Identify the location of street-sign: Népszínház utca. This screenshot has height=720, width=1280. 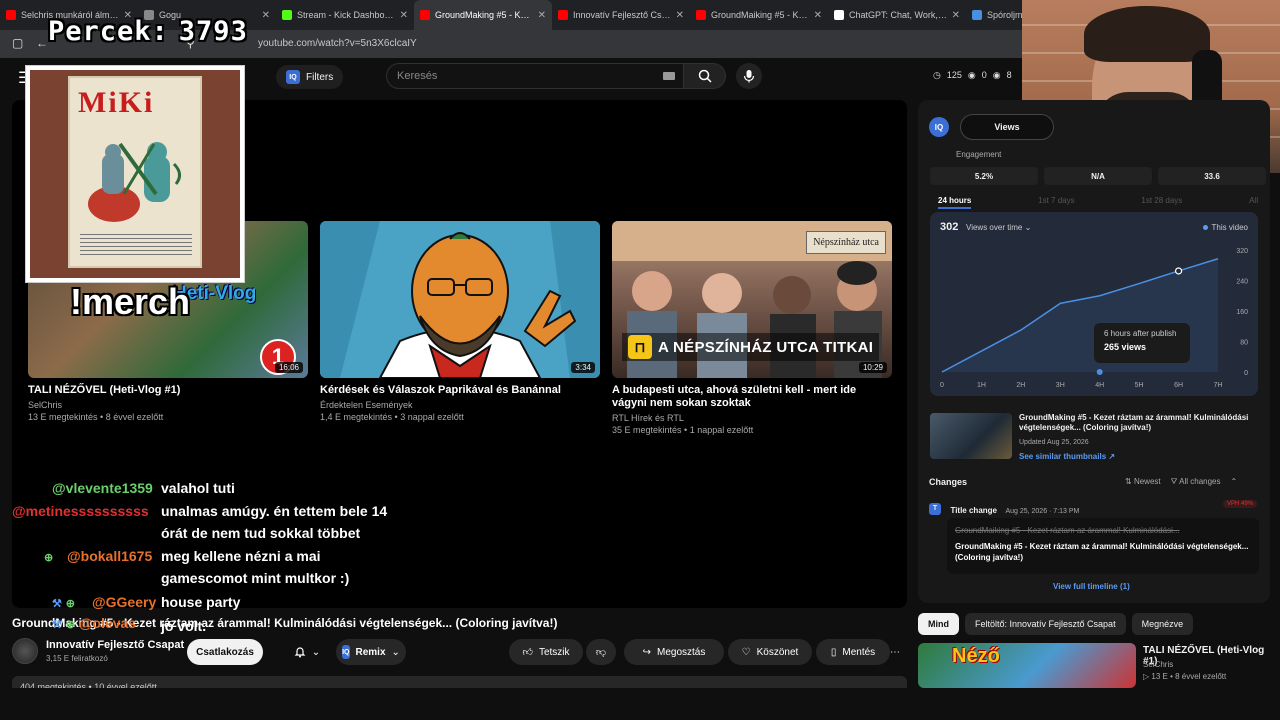
(846, 242).